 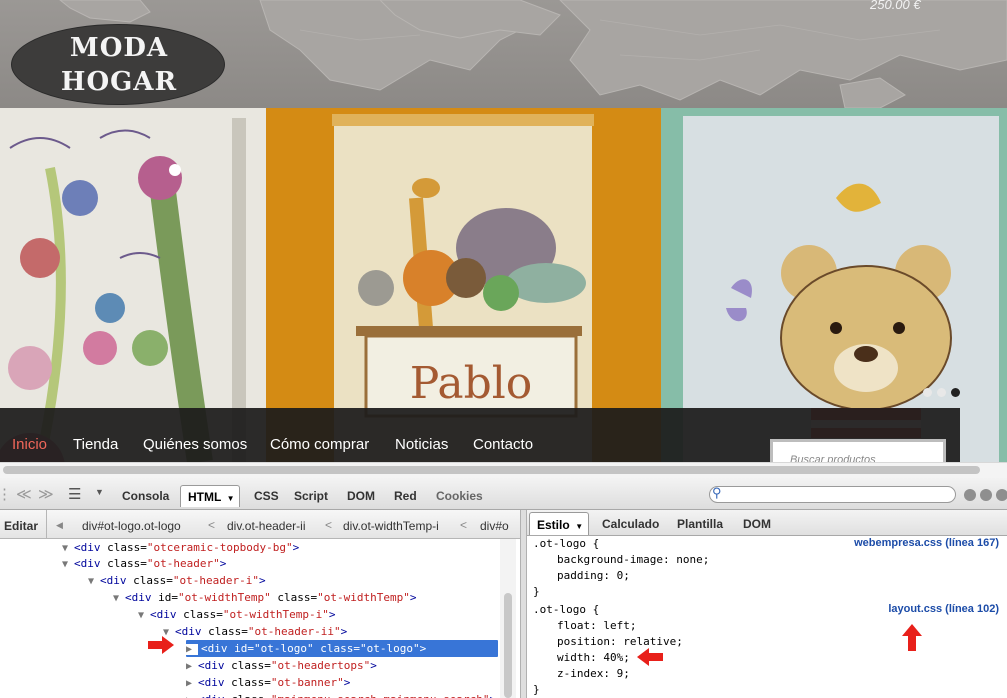 I want to click on tree-node: ▼ <div class="otceramic-topbody-bg">, so click(x=180, y=547).